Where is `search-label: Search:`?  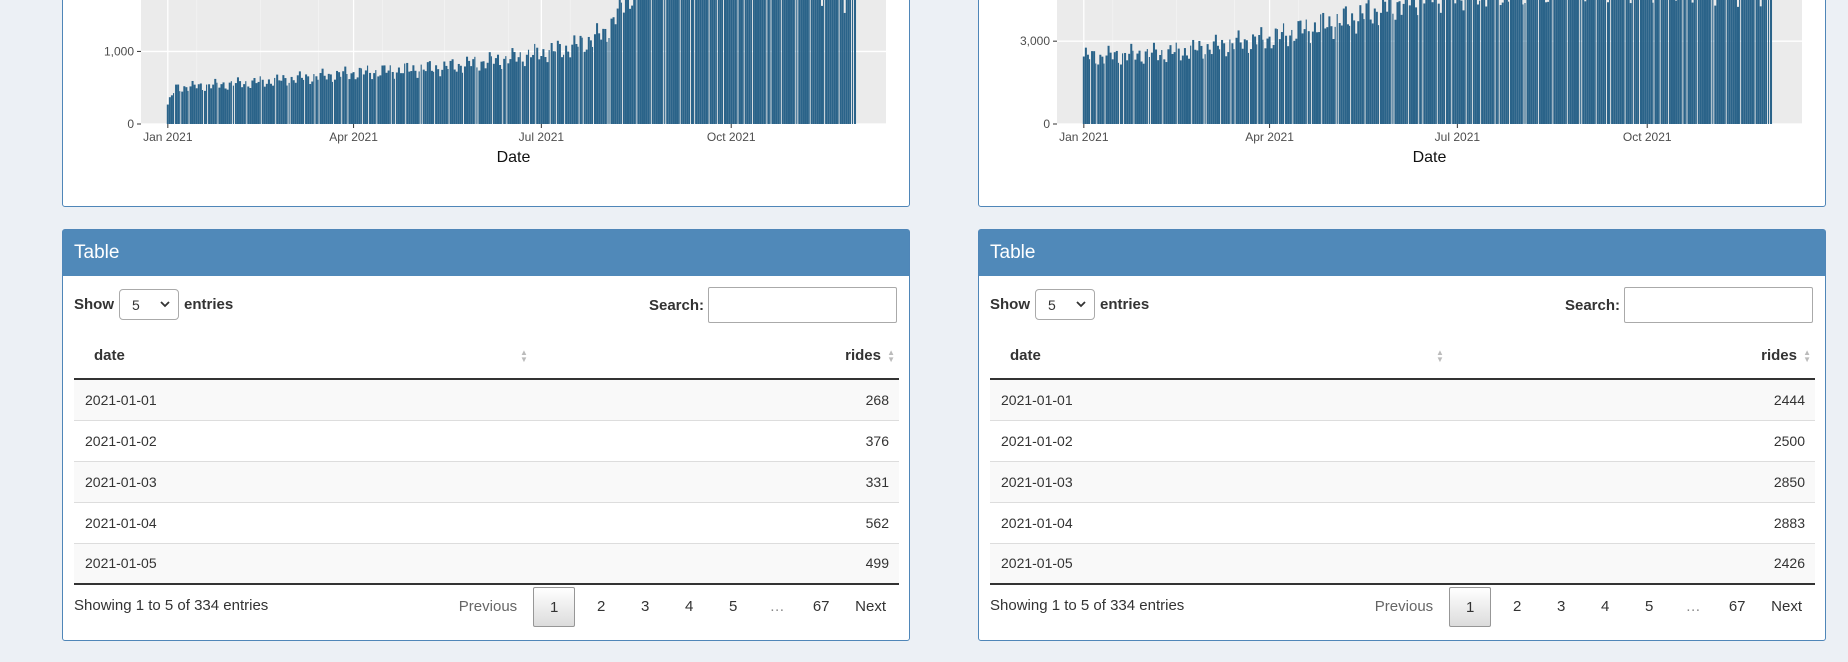 search-label: Search: is located at coordinates (1592, 305).